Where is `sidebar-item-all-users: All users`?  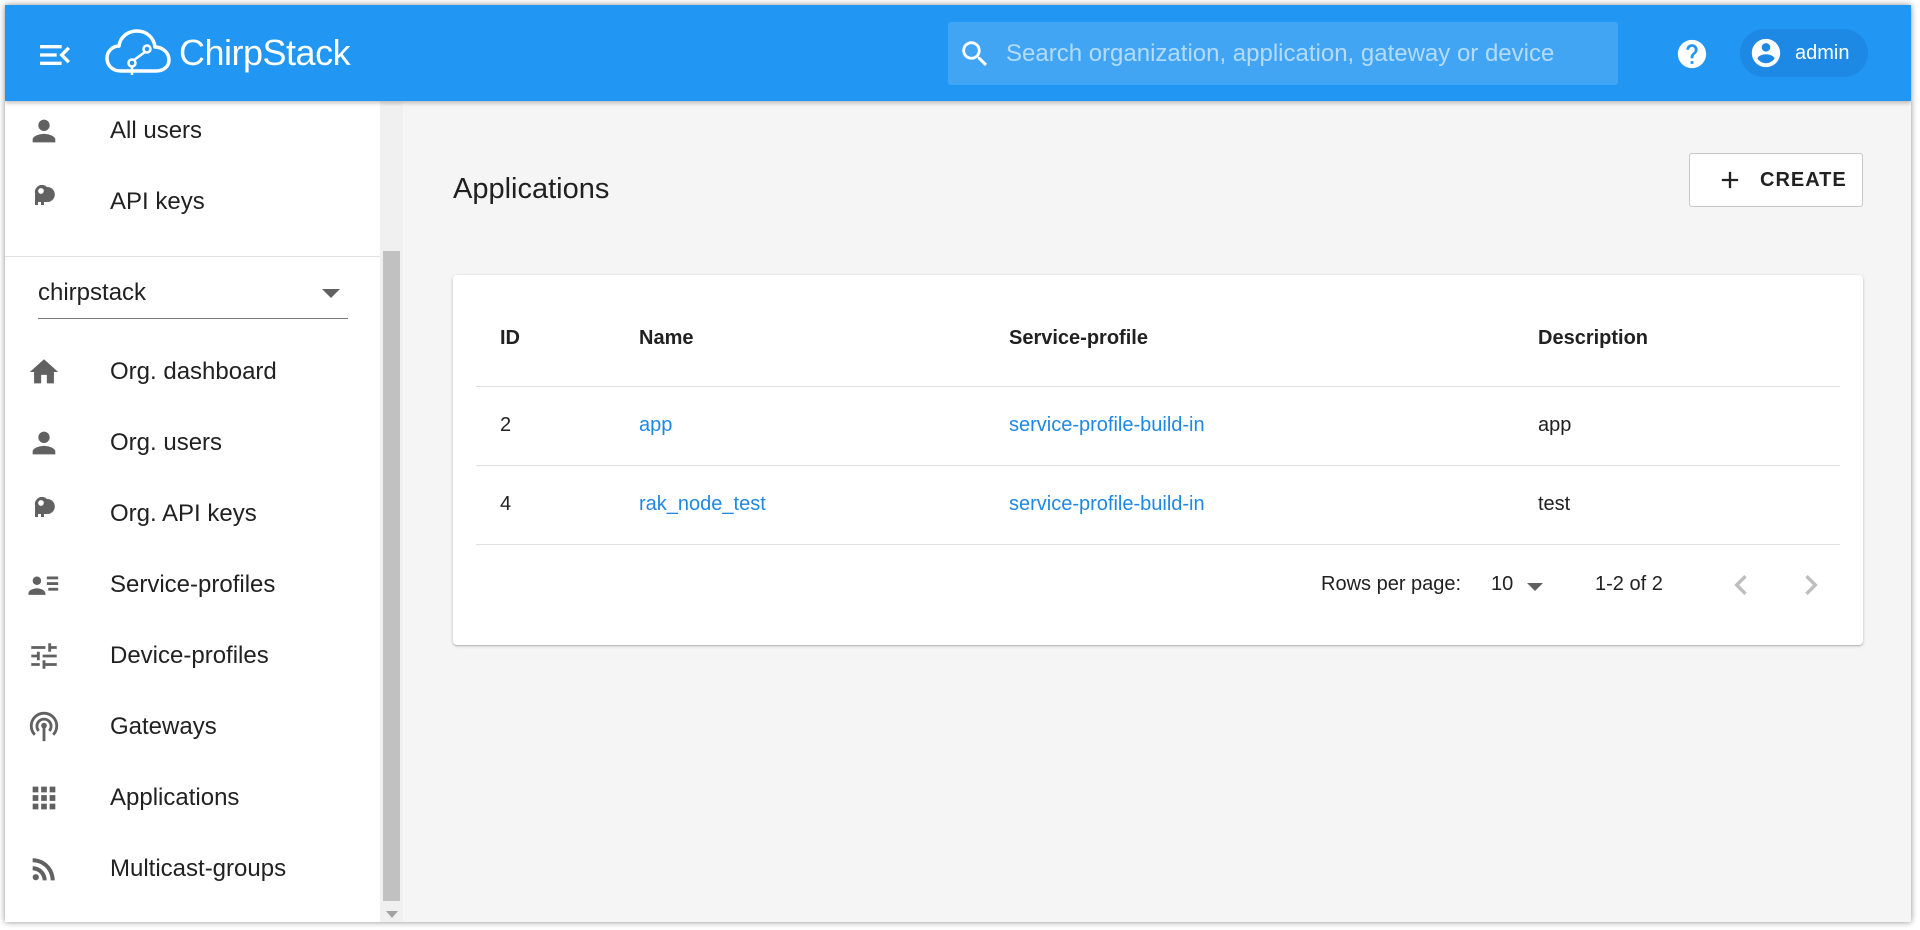 sidebar-item-all-users: All users is located at coordinates (192, 131).